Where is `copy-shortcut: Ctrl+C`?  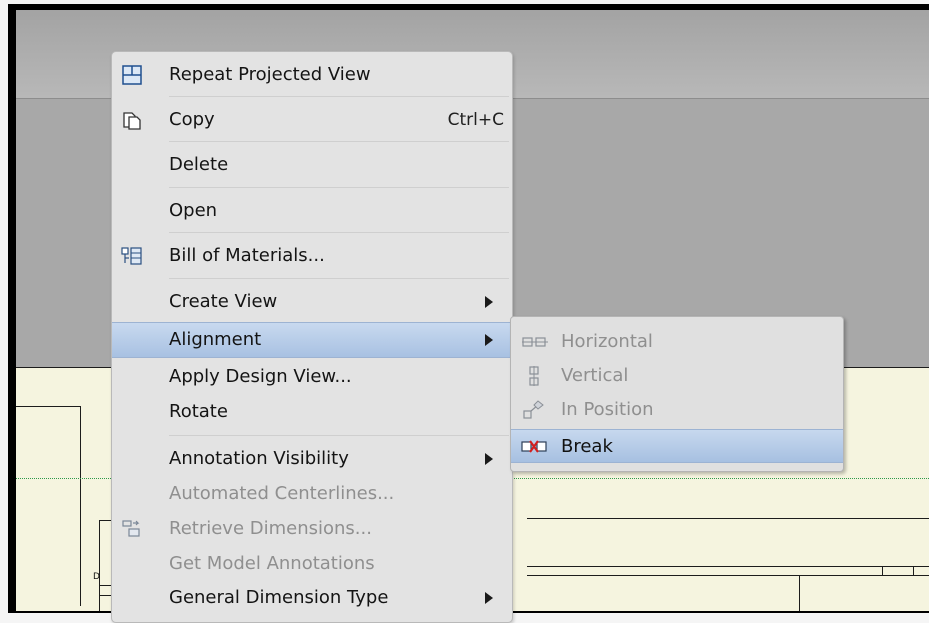
copy-shortcut: Ctrl+C is located at coordinates (475, 120).